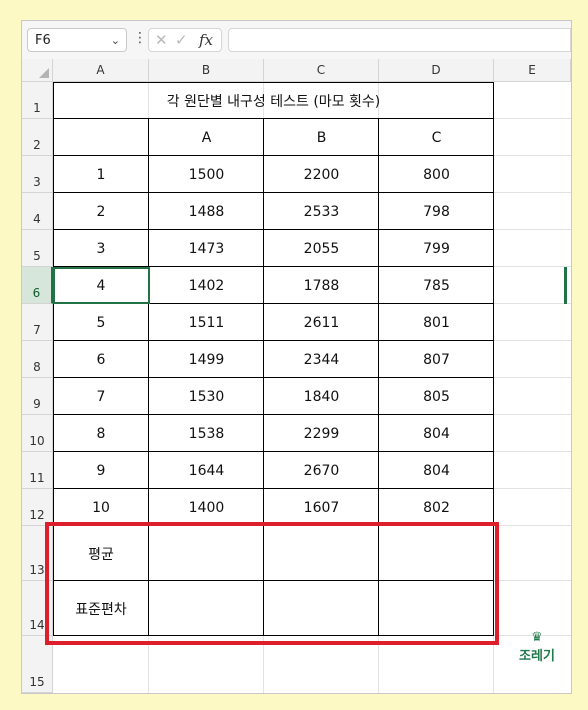 The width and height of the screenshot is (588, 710). What do you see at coordinates (565, 285) in the screenshot?
I see `selected-cell-edge` at bounding box center [565, 285].